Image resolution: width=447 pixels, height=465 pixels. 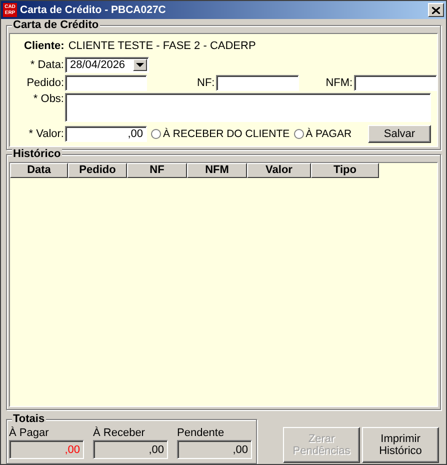 I want to click on dropdown-arrow-icon, so click(x=140, y=64).